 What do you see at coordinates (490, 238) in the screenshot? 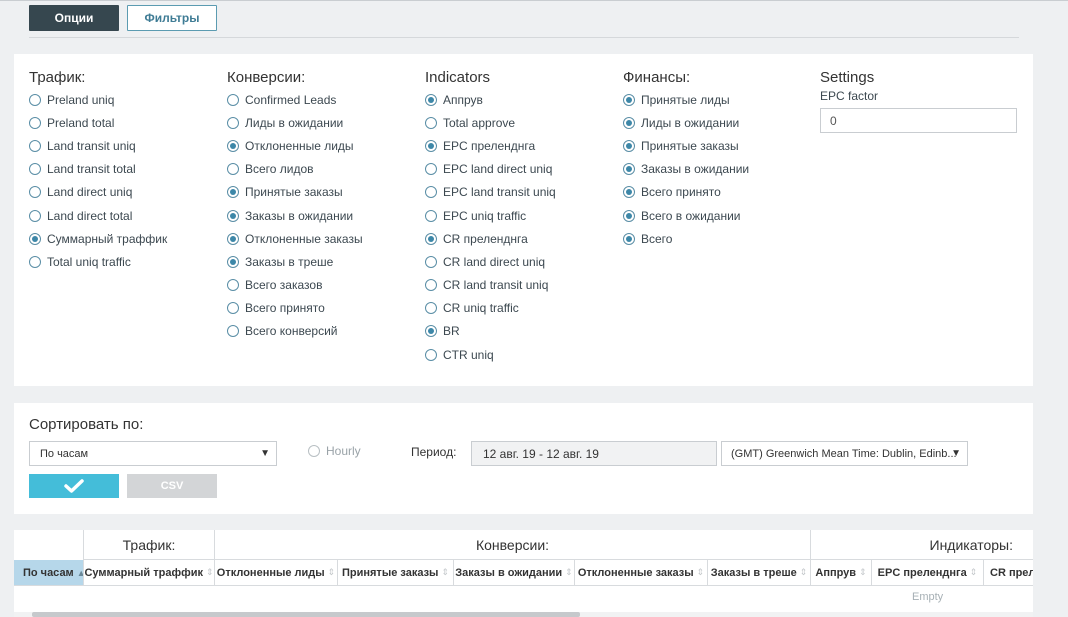
I see `indicators-option: CR преленднга` at bounding box center [490, 238].